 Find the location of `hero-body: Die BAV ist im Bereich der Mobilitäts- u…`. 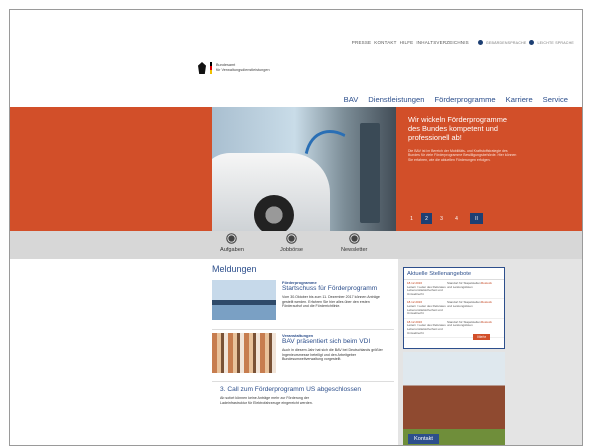

hero-body: Die BAV ist im Bereich der Mobilitäts- u… is located at coordinates (462, 155).